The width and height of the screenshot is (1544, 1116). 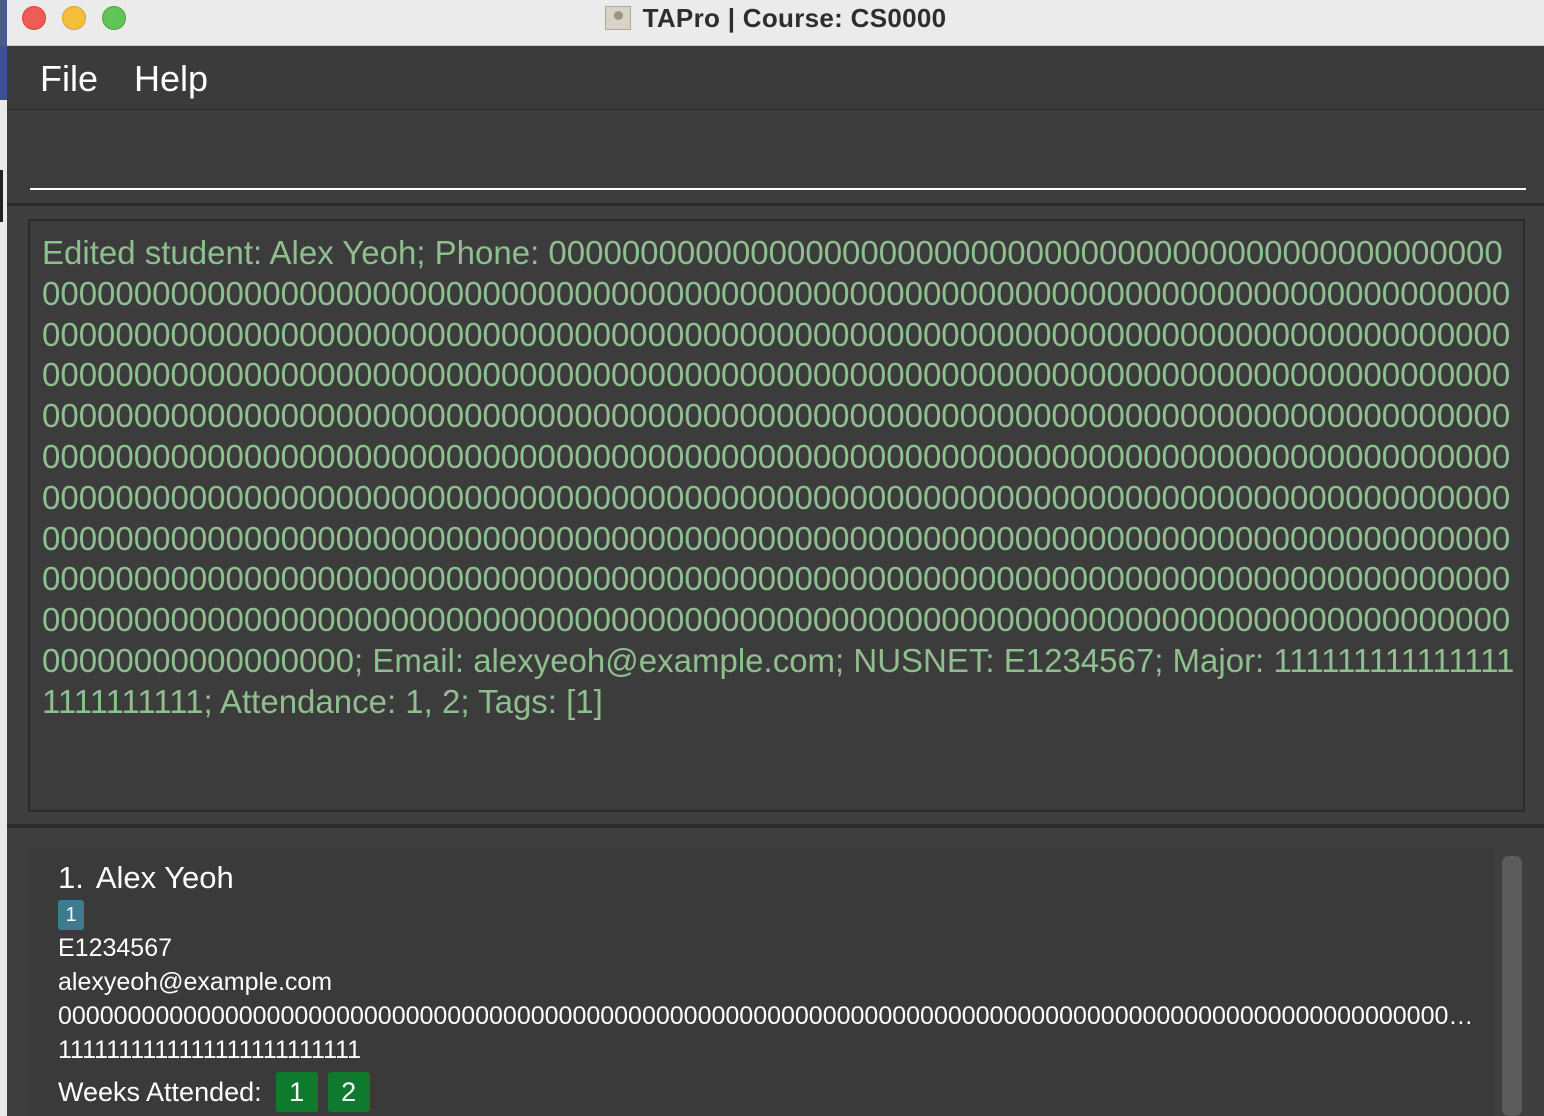 What do you see at coordinates (1512, 986) in the screenshot?
I see `list-scrollbar` at bounding box center [1512, 986].